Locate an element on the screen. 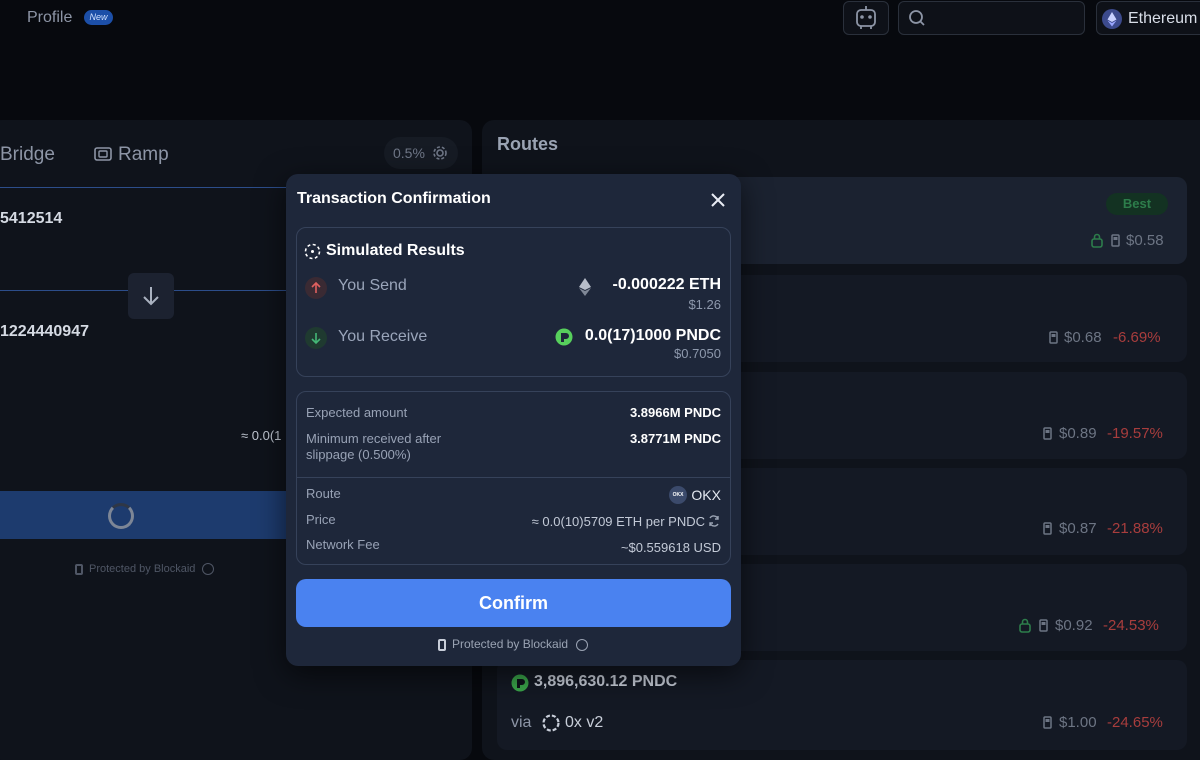 The width and height of the screenshot is (1200, 760). slippage-value: 0.5% is located at coordinates (409, 153).